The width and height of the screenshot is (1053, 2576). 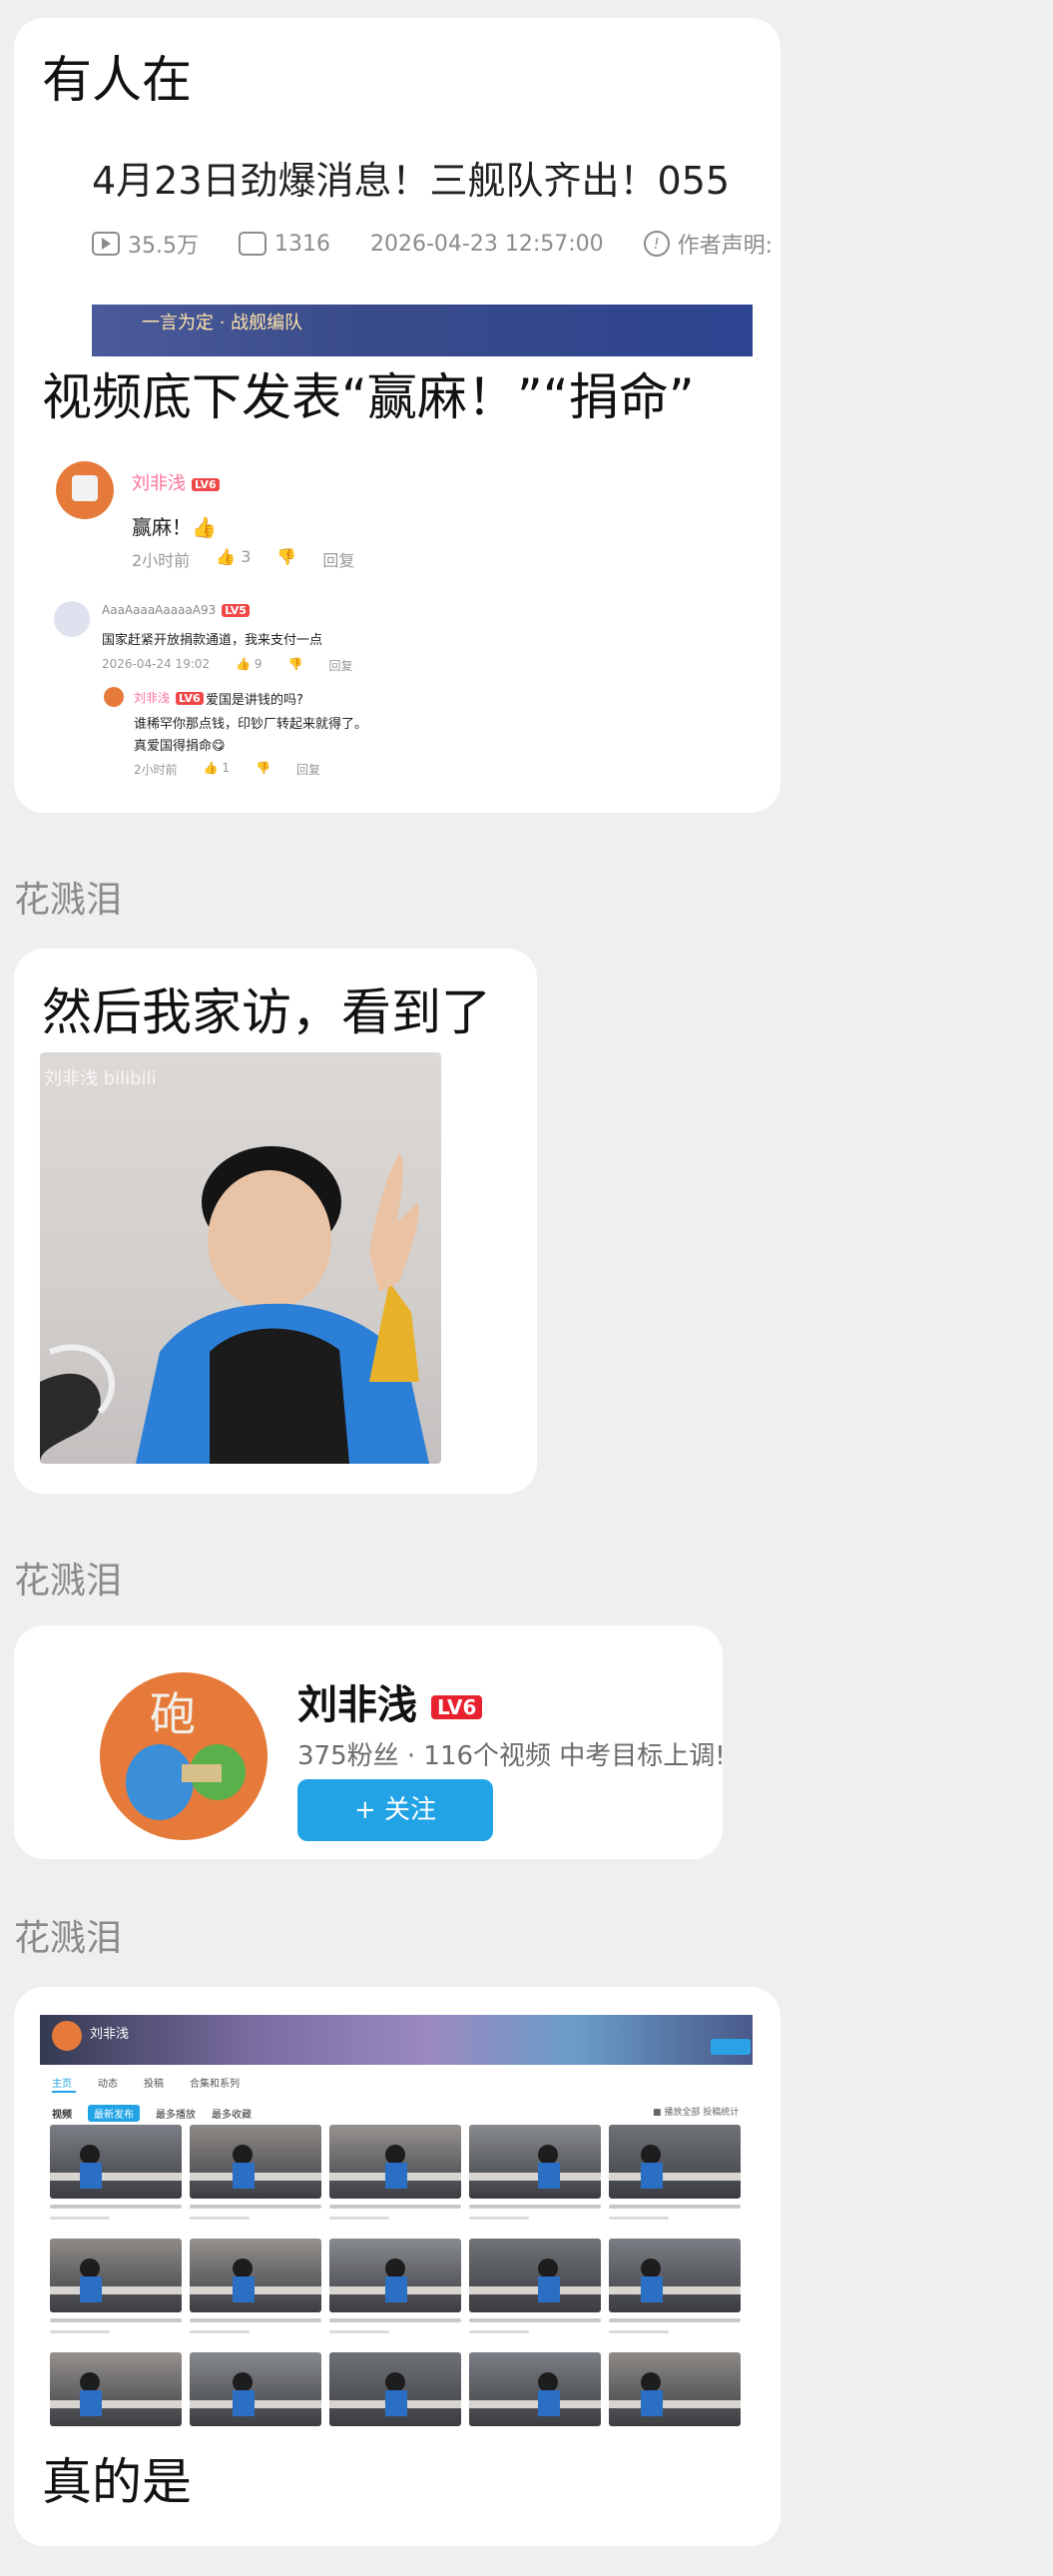 I want to click on tab-collections: 合集和系列, so click(x=215, y=2082).